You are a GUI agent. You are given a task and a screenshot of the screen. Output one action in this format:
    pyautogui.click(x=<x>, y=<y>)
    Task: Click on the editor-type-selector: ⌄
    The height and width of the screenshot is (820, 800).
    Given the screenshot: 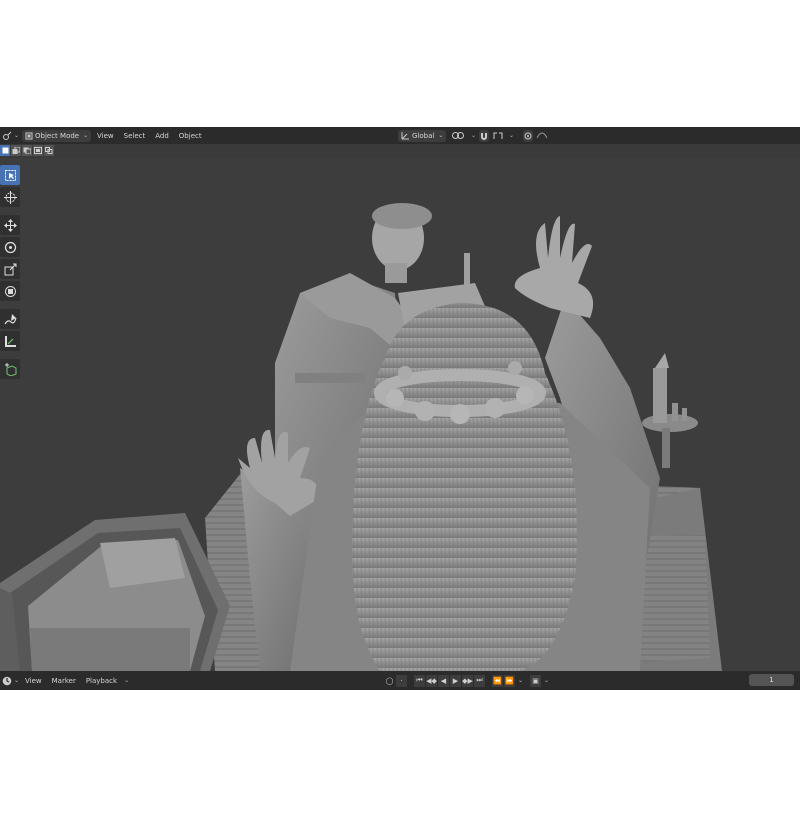 What is the action you would take?
    pyautogui.click(x=10, y=135)
    